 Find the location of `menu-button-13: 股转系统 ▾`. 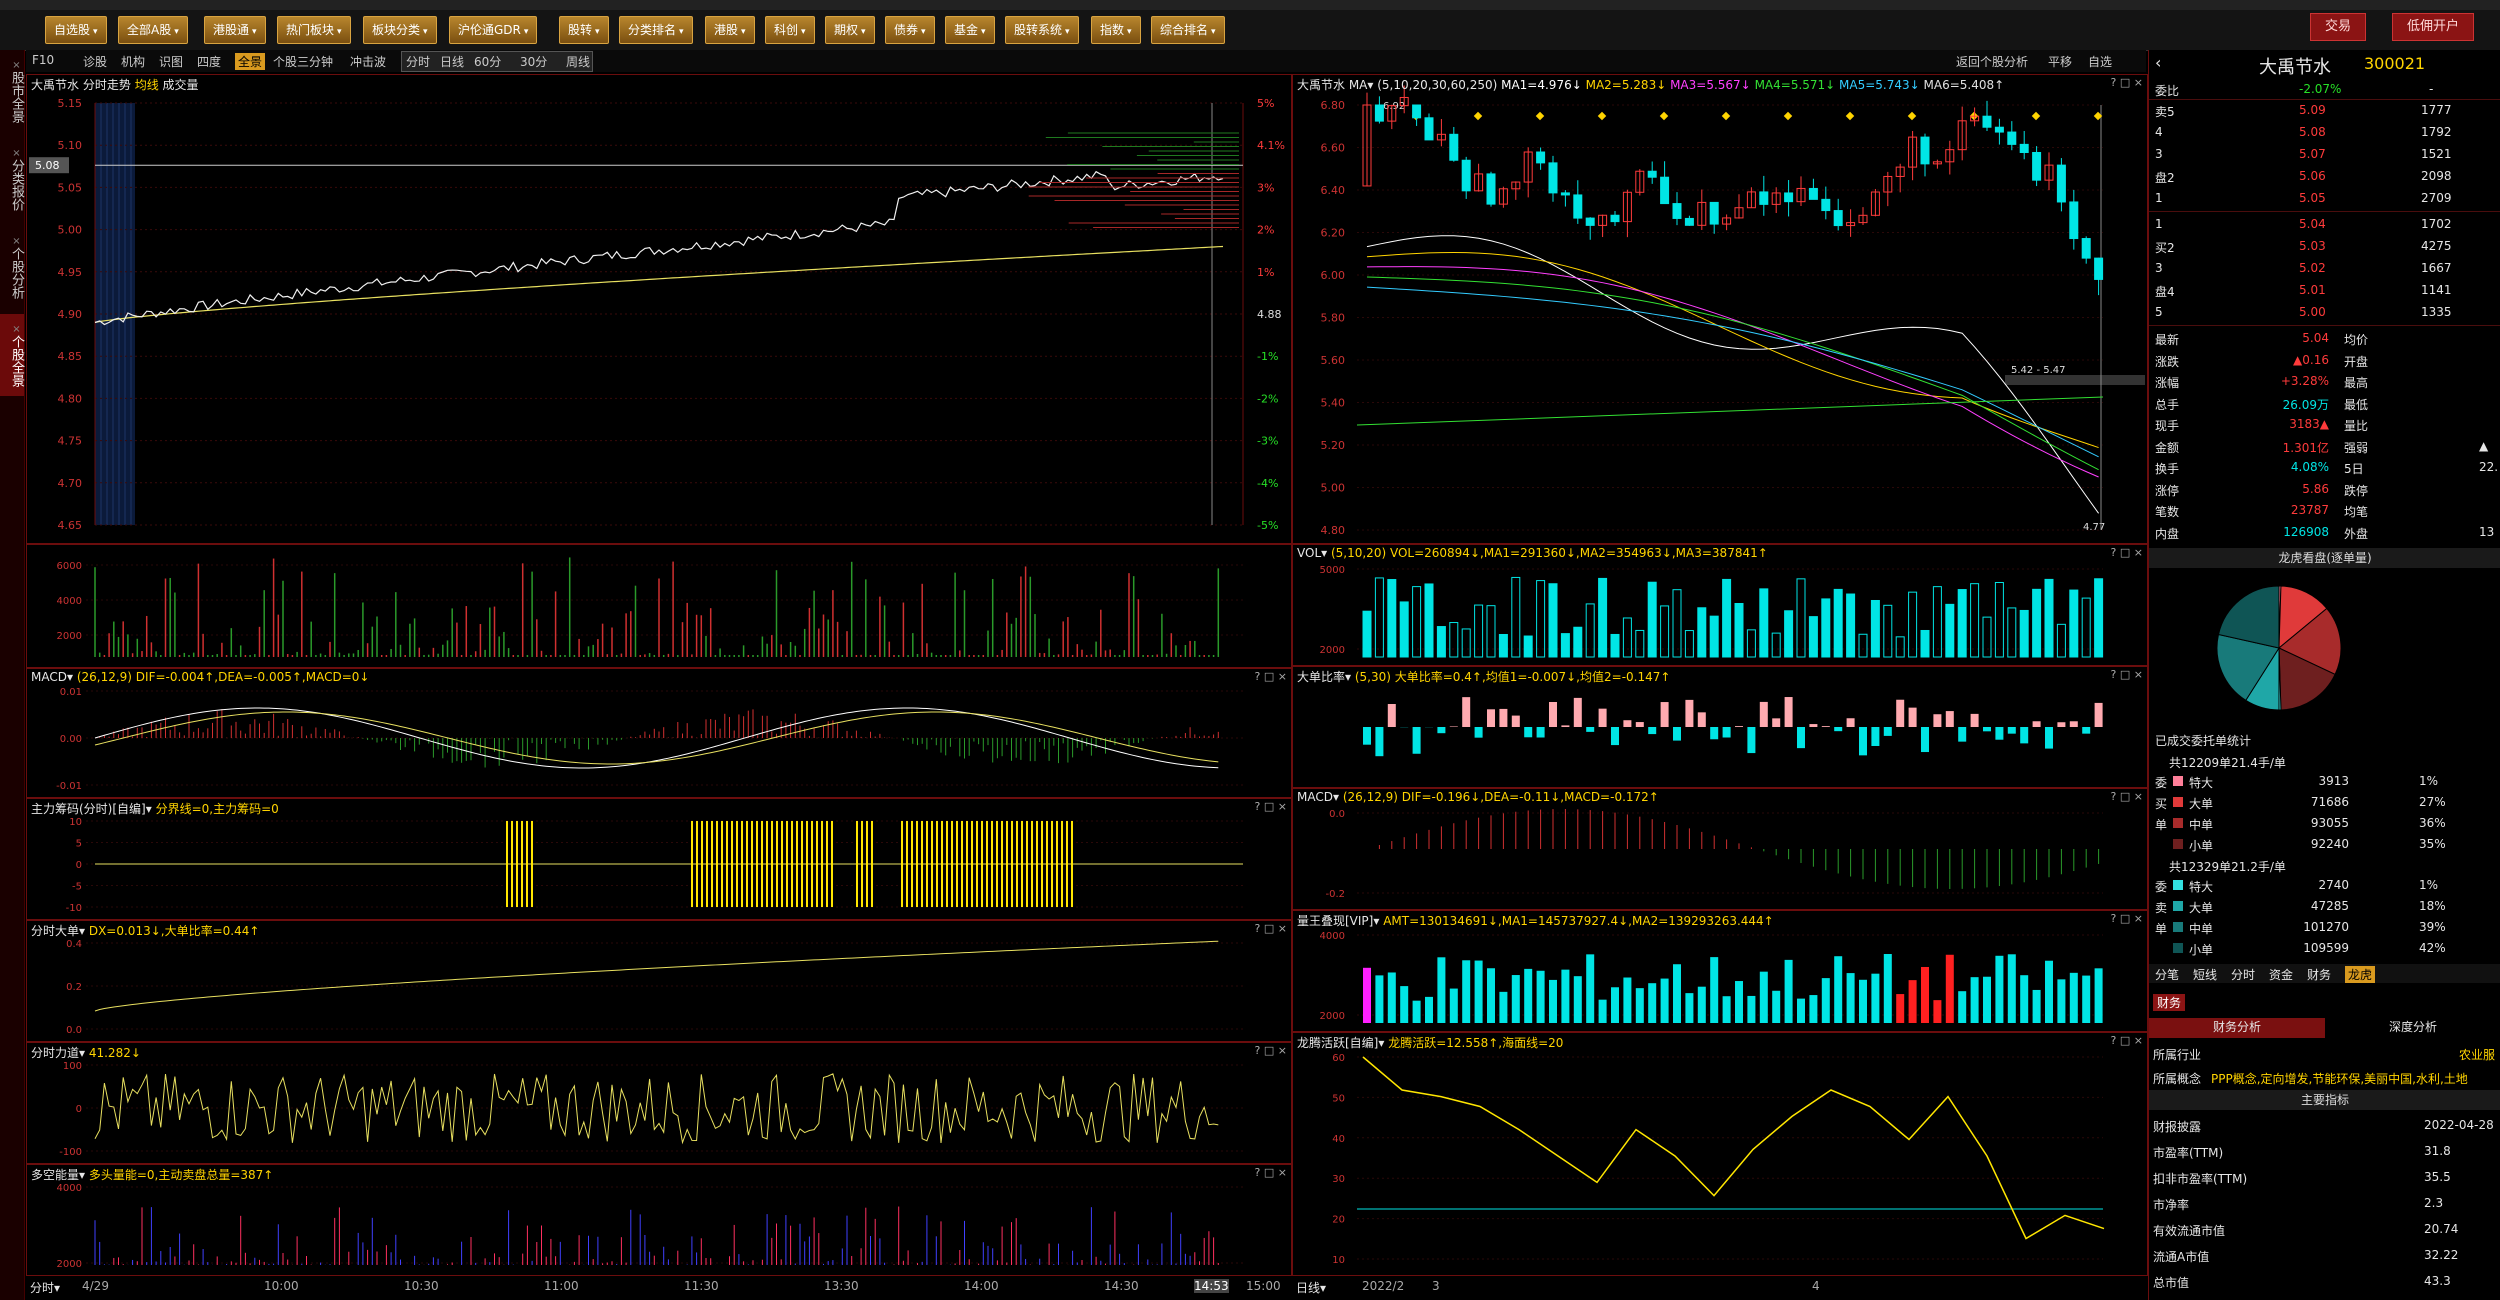

menu-button-13: 股转系统 ▾ is located at coordinates (1042, 30).